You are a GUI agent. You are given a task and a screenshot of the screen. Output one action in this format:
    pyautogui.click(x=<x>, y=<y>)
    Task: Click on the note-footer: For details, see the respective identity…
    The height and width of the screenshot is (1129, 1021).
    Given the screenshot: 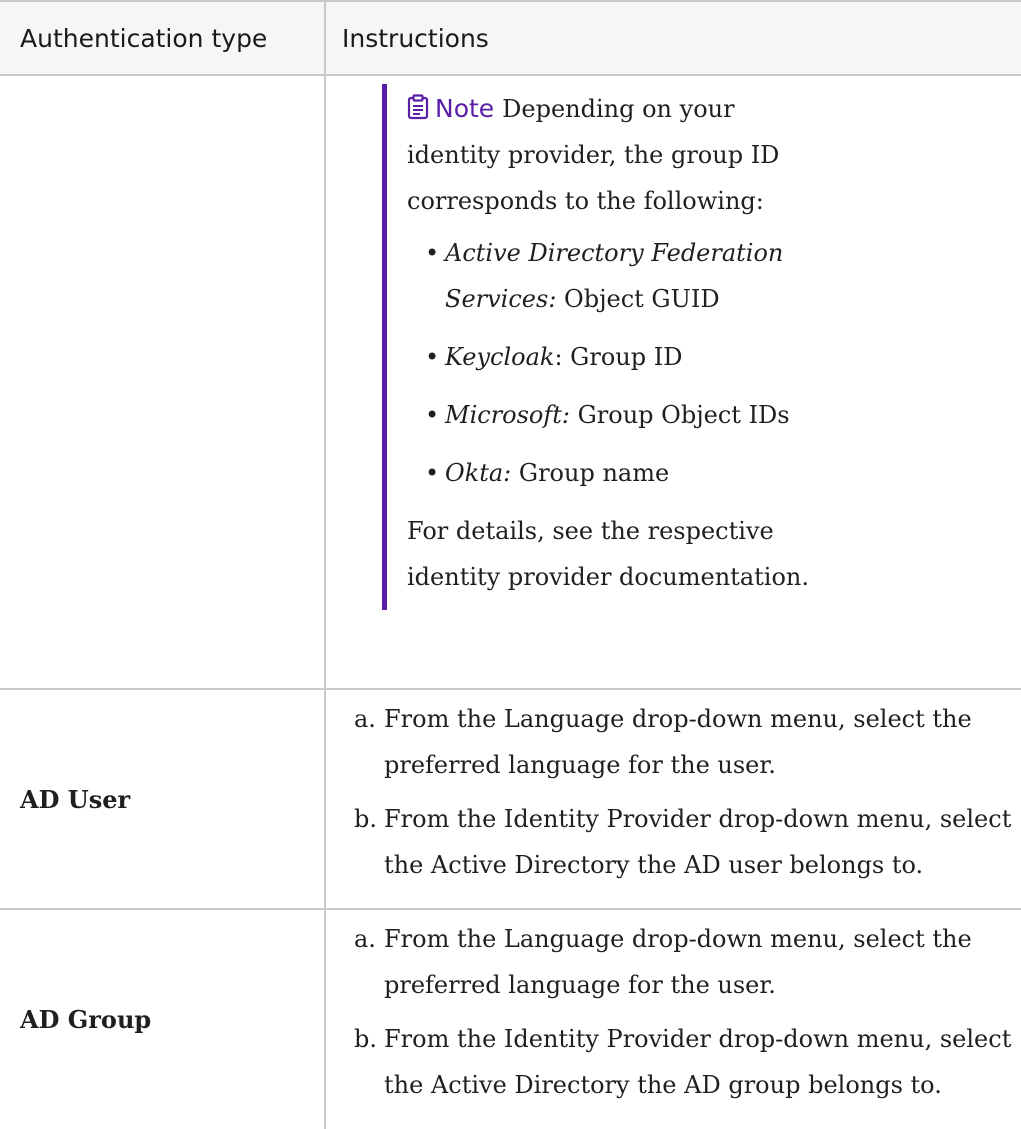 What is the action you would take?
    pyautogui.click(x=608, y=554)
    